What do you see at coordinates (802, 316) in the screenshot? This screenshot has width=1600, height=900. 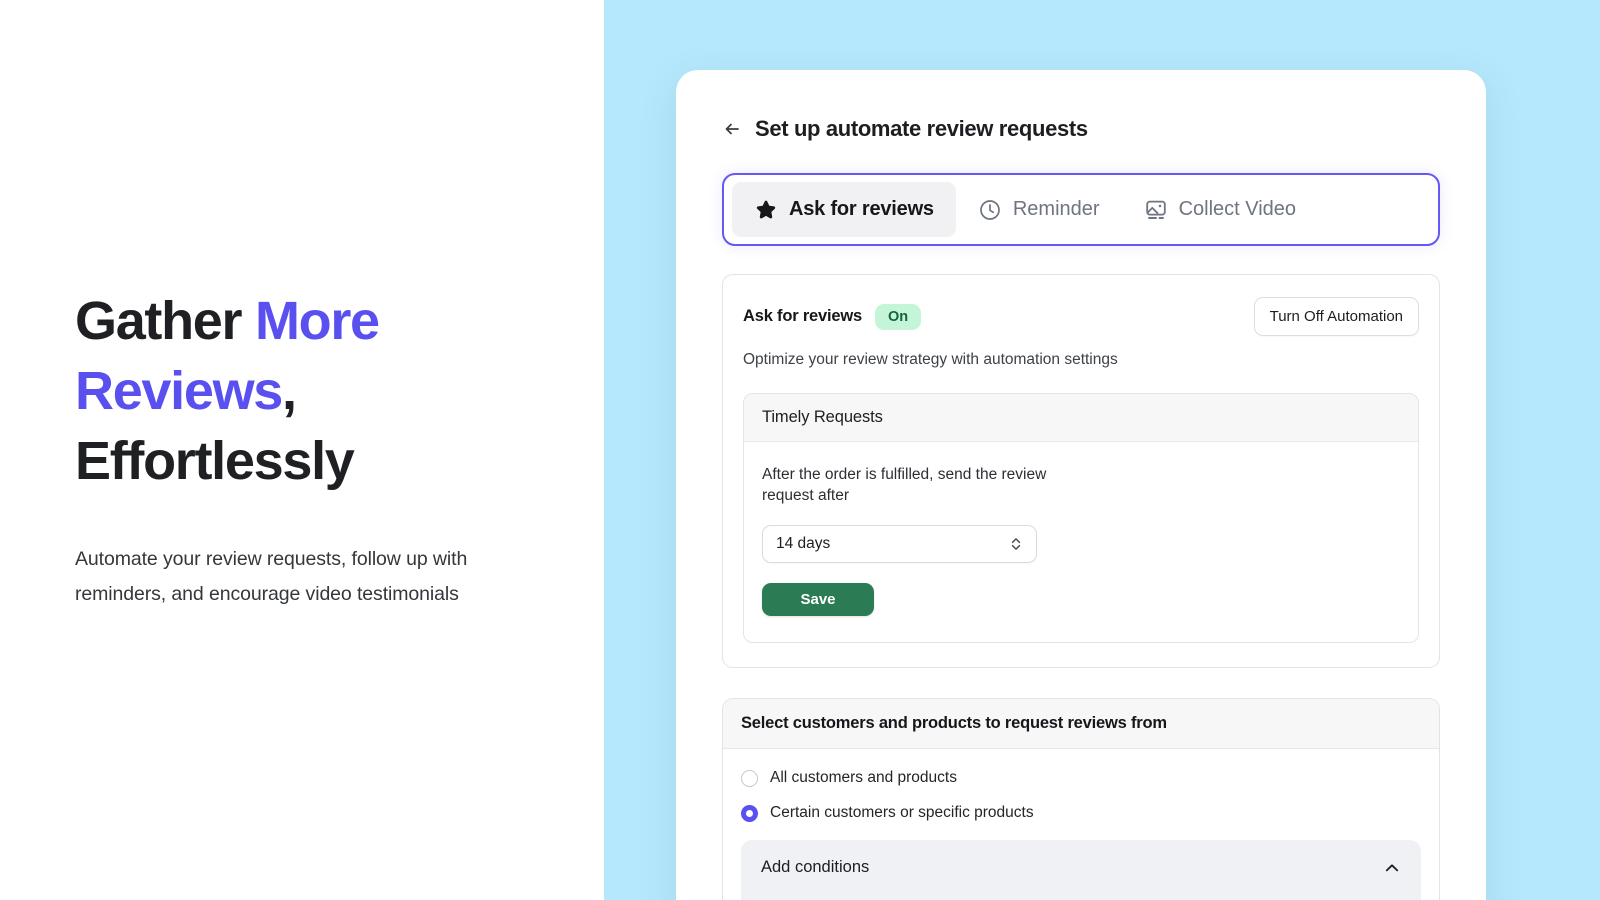 I see `section-title: Ask for reviews` at bounding box center [802, 316].